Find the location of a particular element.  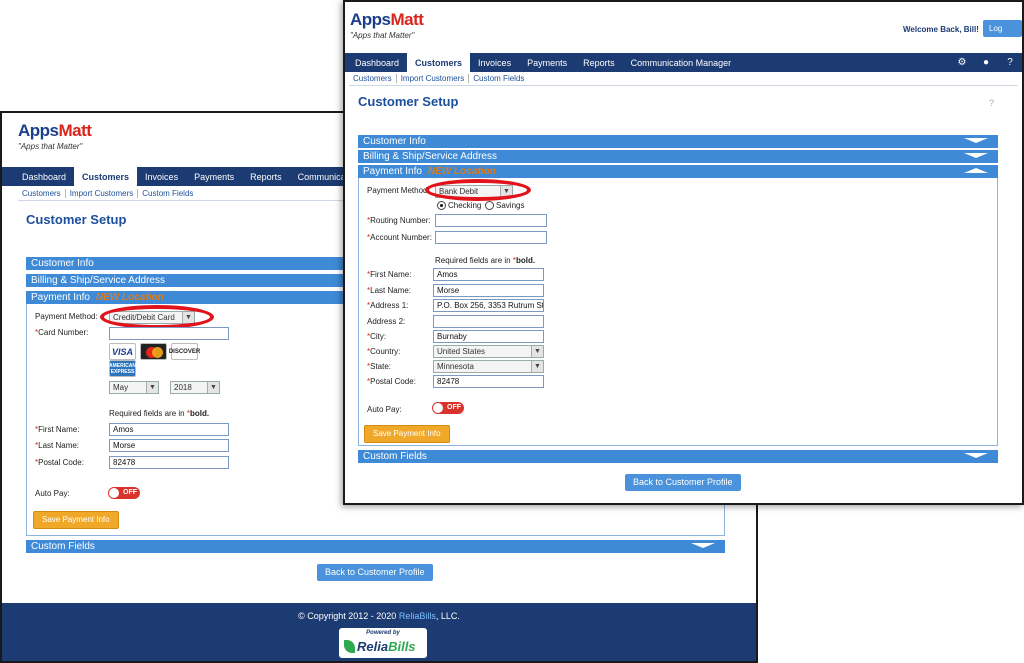

logout-button: Log Out is located at coordinates (1002, 35).